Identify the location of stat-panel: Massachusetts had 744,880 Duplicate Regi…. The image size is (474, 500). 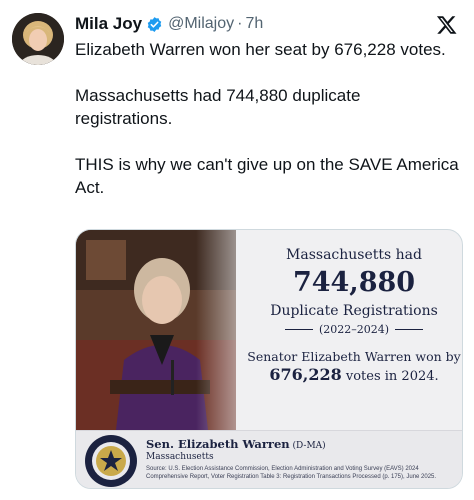
(353, 316).